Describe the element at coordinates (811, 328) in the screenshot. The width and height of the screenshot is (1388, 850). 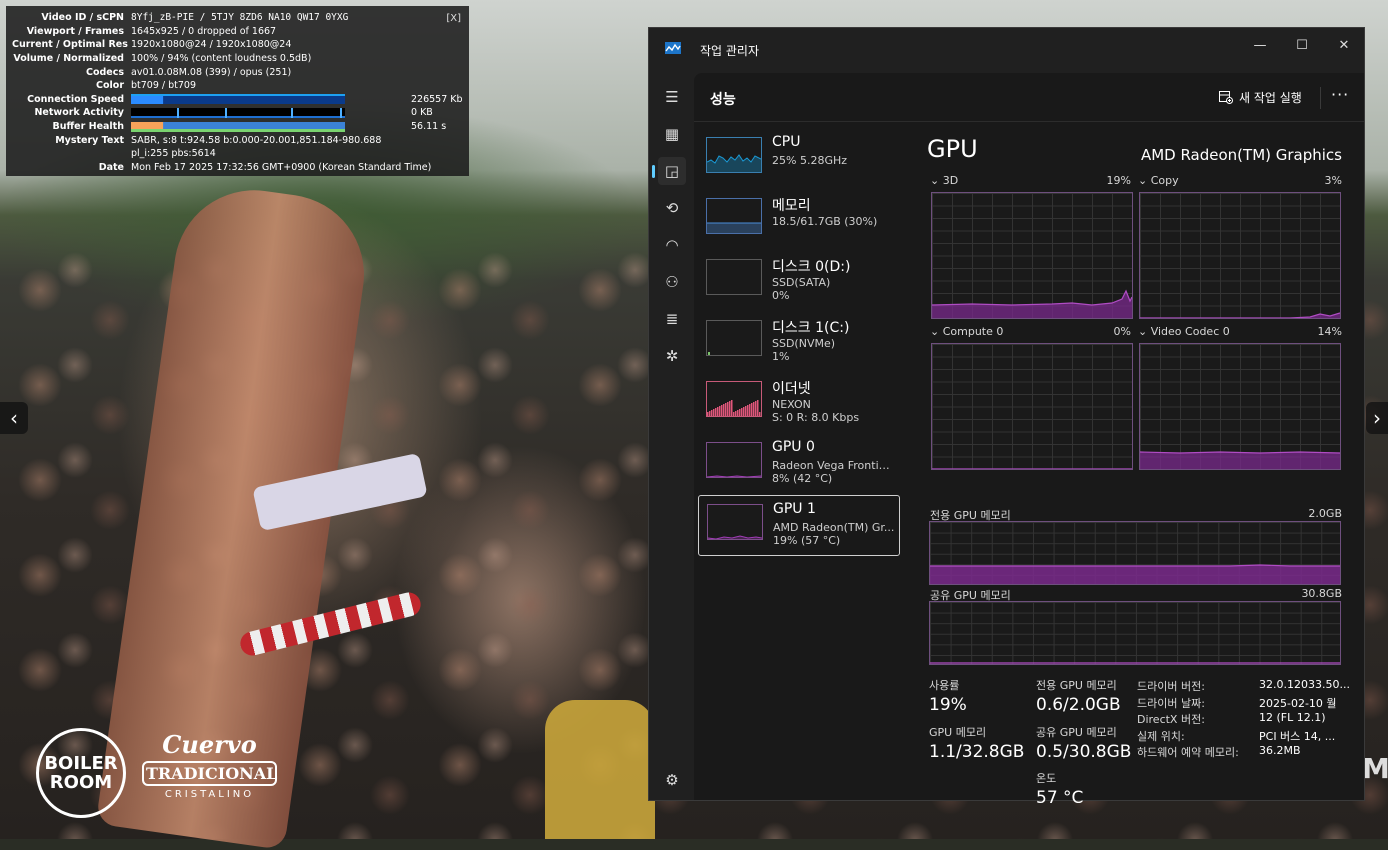
I see `device-name: 디스크 1(C:)` at that location.